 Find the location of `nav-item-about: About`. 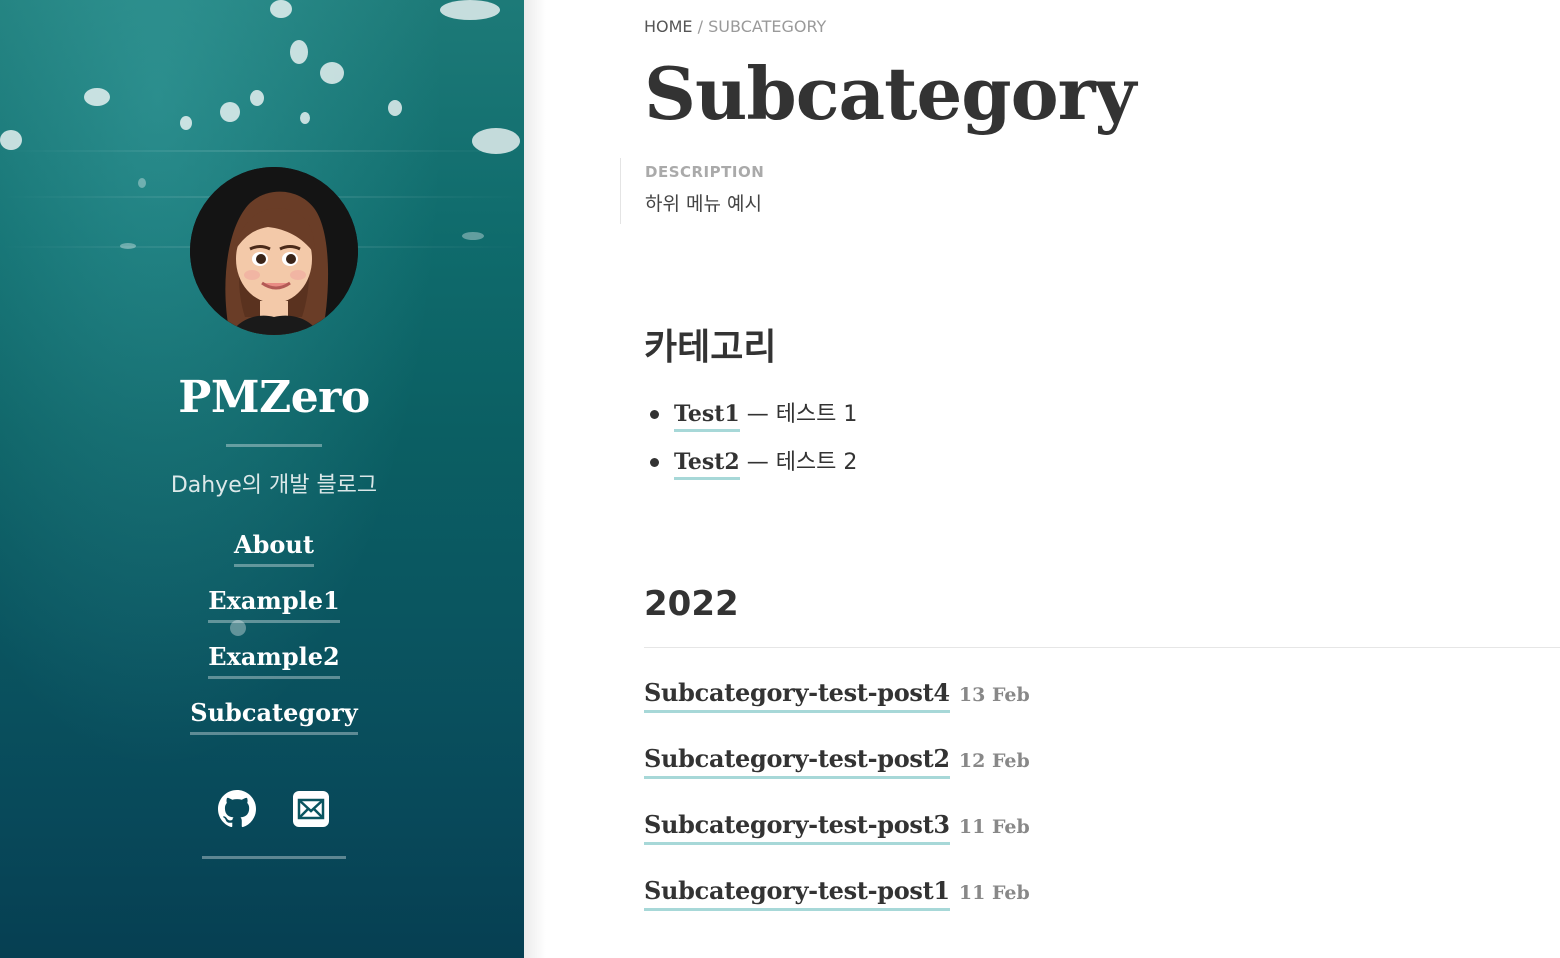

nav-item-about: About is located at coordinates (274, 548).